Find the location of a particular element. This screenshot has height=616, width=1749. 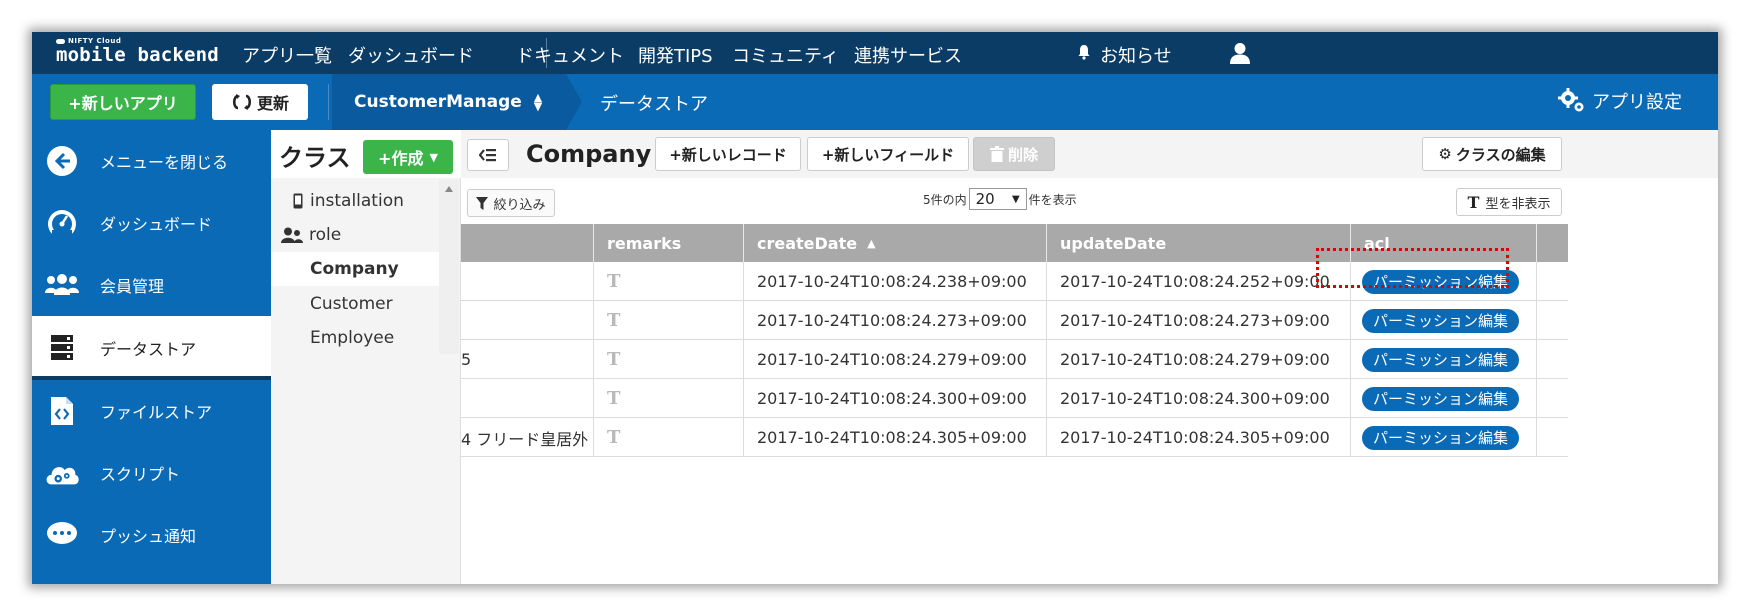

sidebar-item-script: スクリプト is located at coordinates (151, 473).